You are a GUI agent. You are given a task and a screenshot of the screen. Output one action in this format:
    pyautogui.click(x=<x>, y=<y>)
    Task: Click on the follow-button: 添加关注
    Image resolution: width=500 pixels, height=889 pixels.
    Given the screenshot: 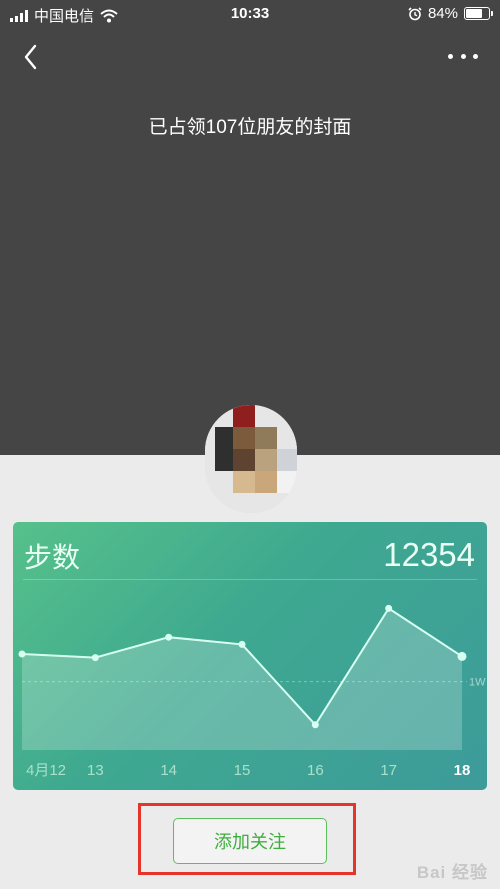 What is the action you would take?
    pyautogui.click(x=250, y=841)
    